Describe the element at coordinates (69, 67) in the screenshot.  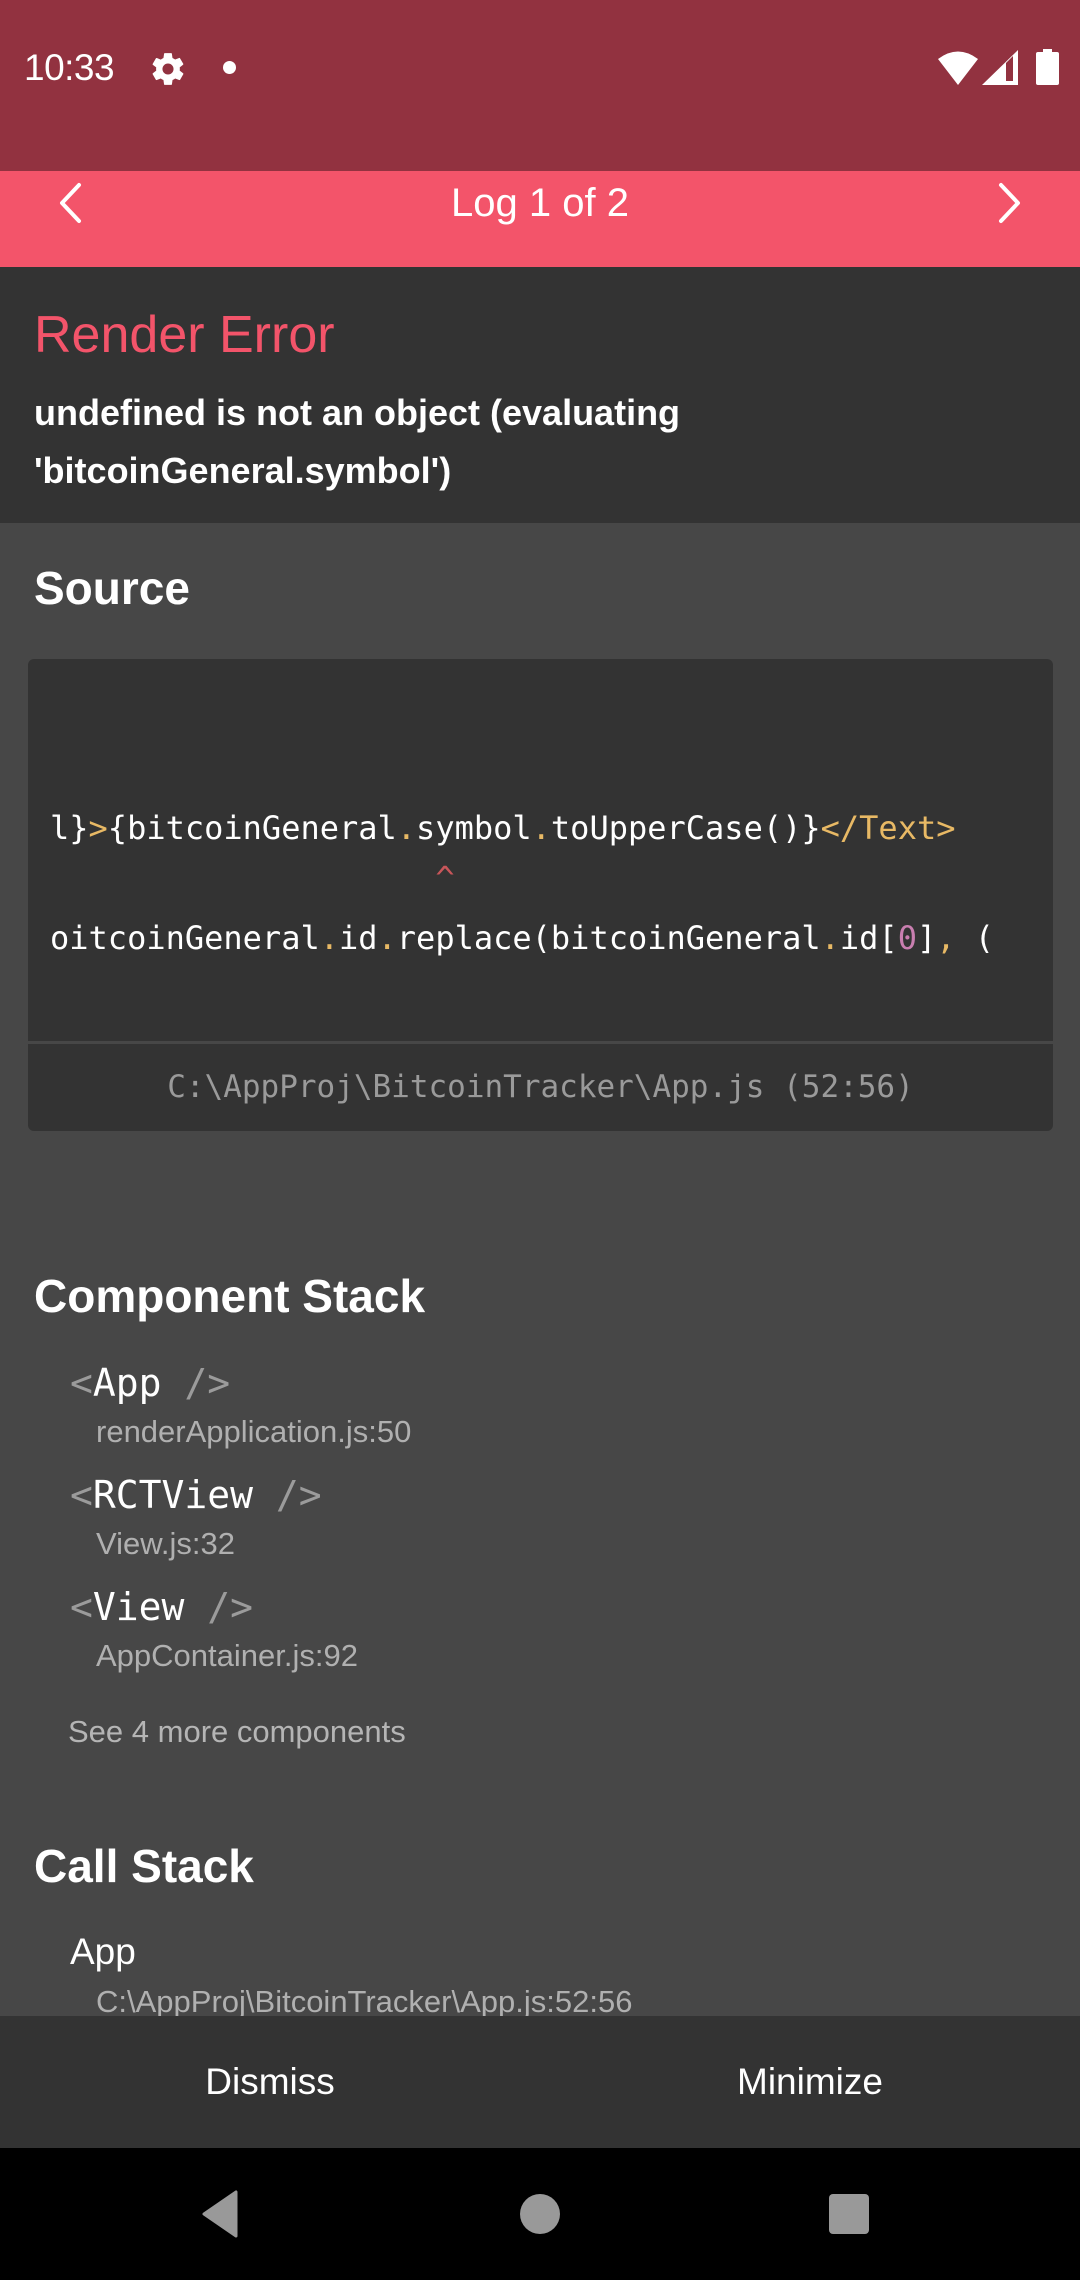
I see `status-time: 10:33` at that location.